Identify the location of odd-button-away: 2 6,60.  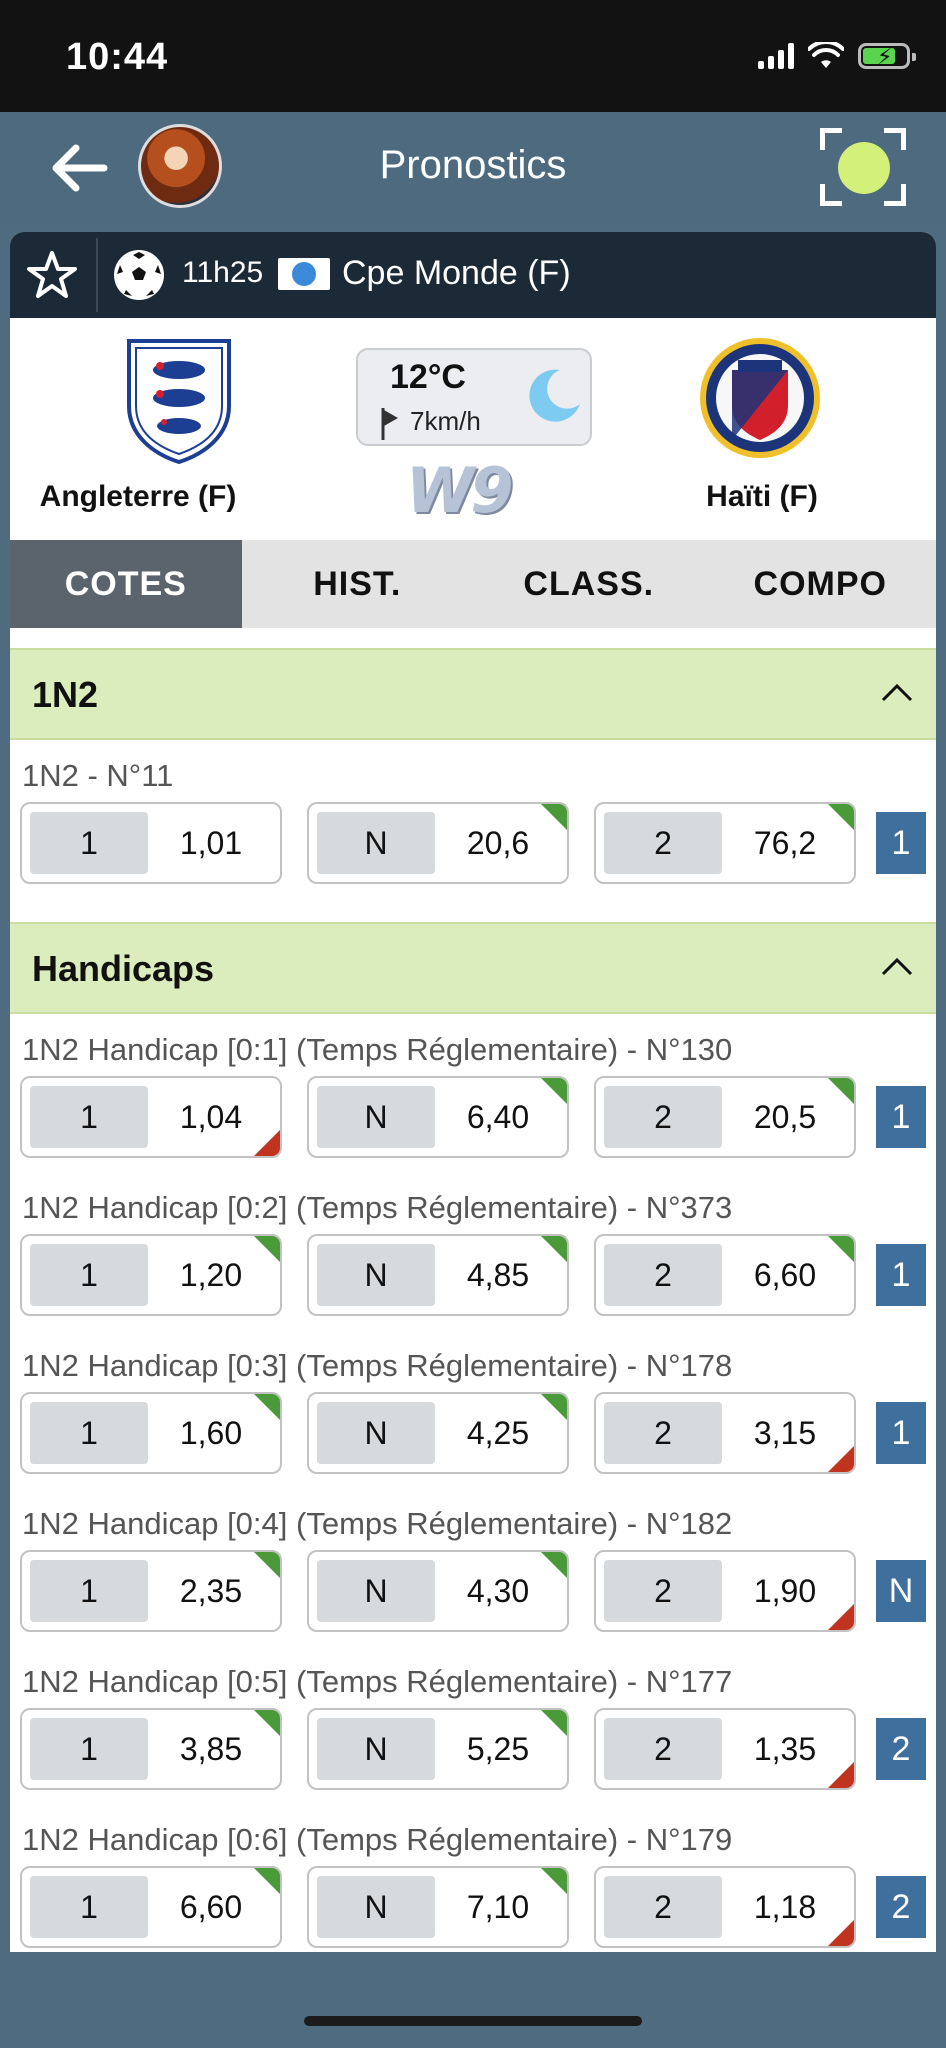
(725, 1275).